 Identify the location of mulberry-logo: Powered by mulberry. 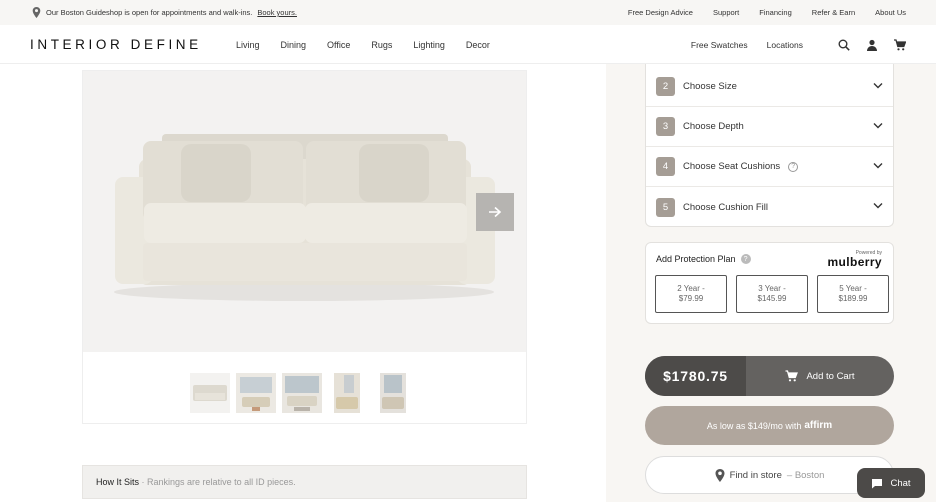
(854, 259).